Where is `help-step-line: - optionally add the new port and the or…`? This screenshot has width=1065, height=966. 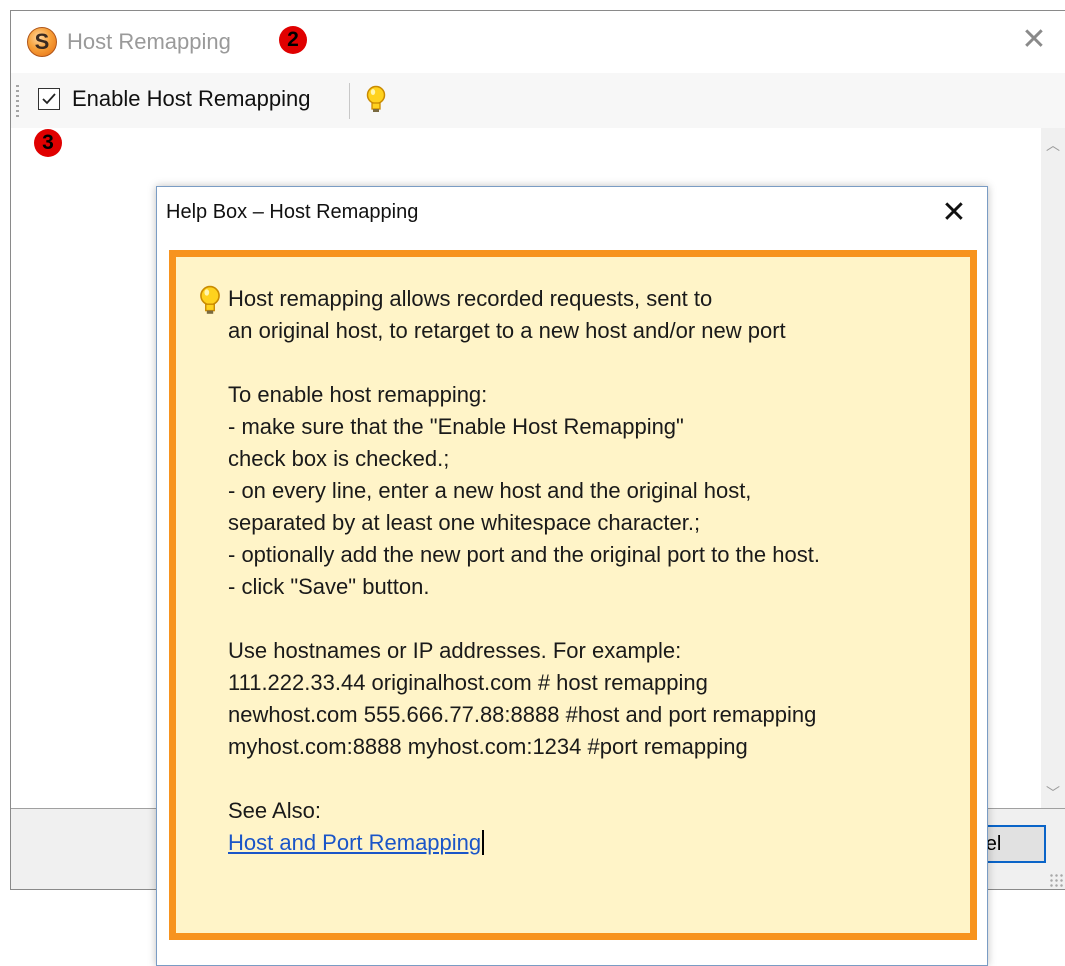
help-step-line: - optionally add the new port and the or… is located at coordinates (524, 554).